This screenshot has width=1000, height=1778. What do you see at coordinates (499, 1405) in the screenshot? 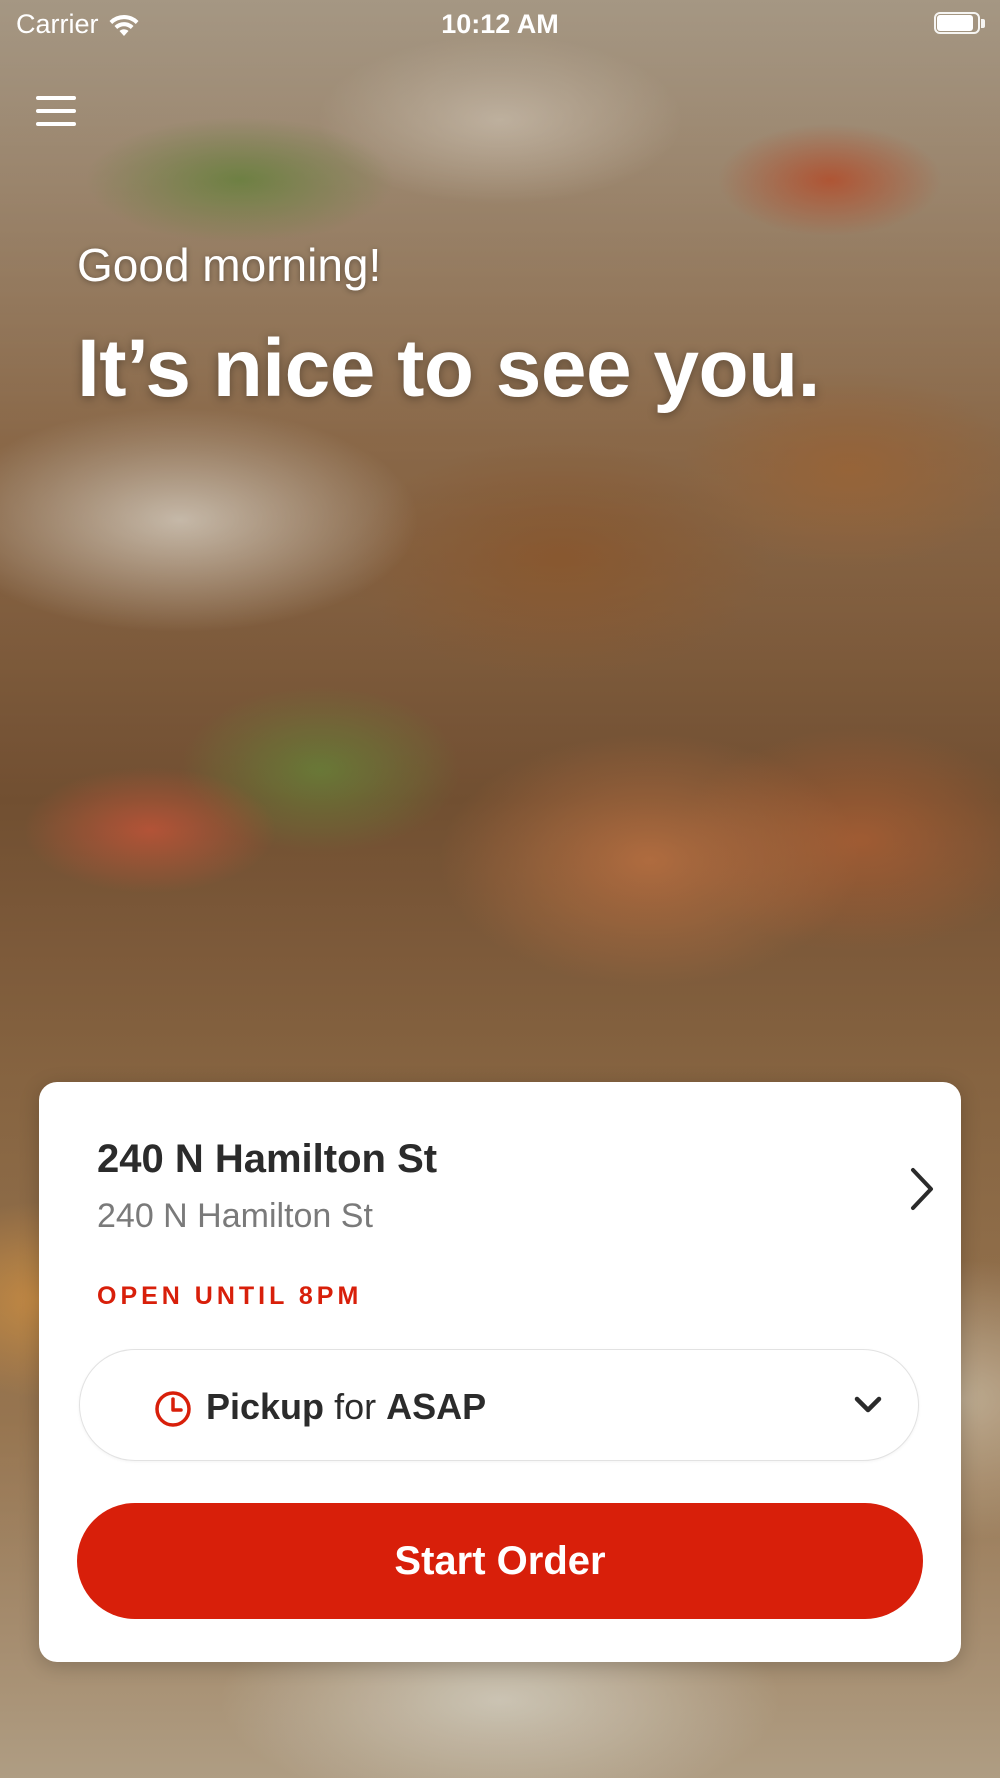
I see `order-type-dropdown: Pickup for ASAP` at bounding box center [499, 1405].